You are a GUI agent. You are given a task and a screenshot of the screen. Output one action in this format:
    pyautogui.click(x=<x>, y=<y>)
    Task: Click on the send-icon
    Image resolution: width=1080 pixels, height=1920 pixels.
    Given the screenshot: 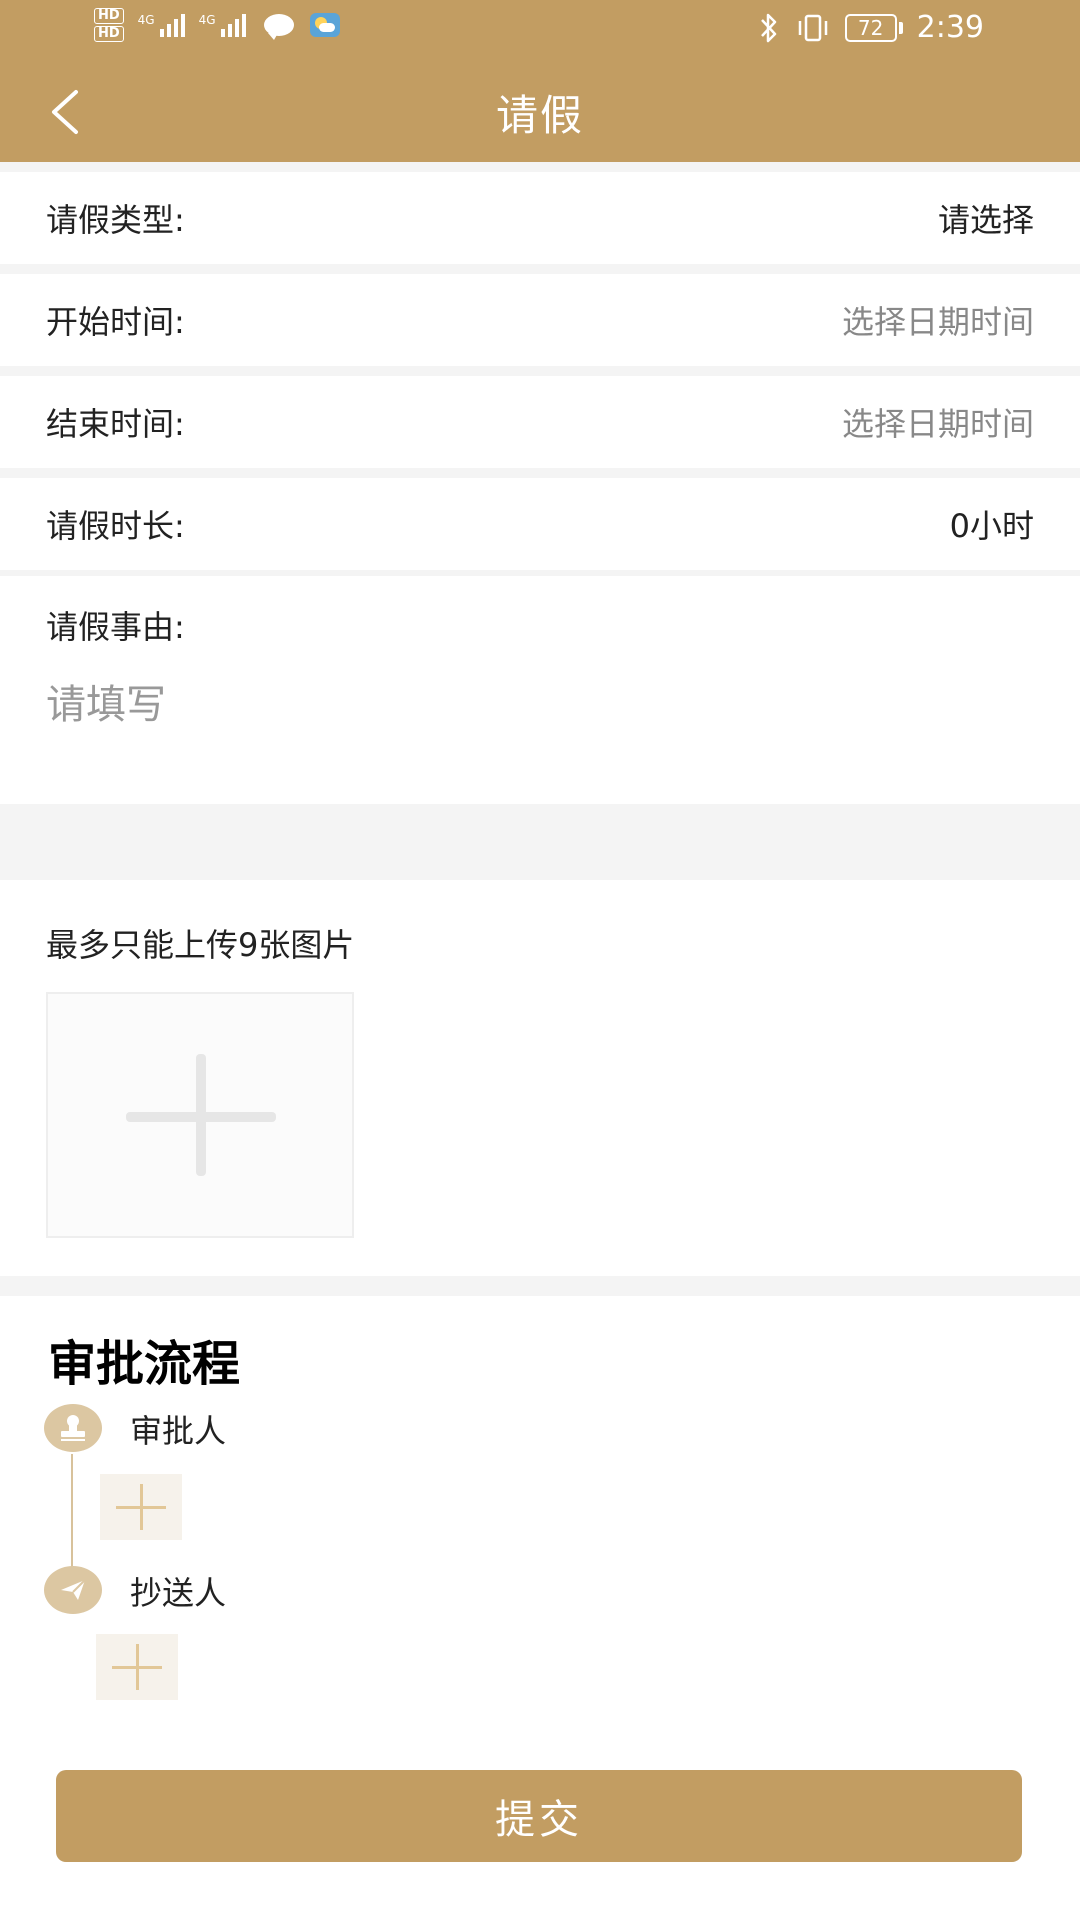 What is the action you would take?
    pyautogui.click(x=73, y=1590)
    